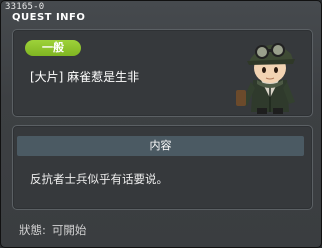  I want to click on quest-status: 狀態: 可開始, so click(52, 230).